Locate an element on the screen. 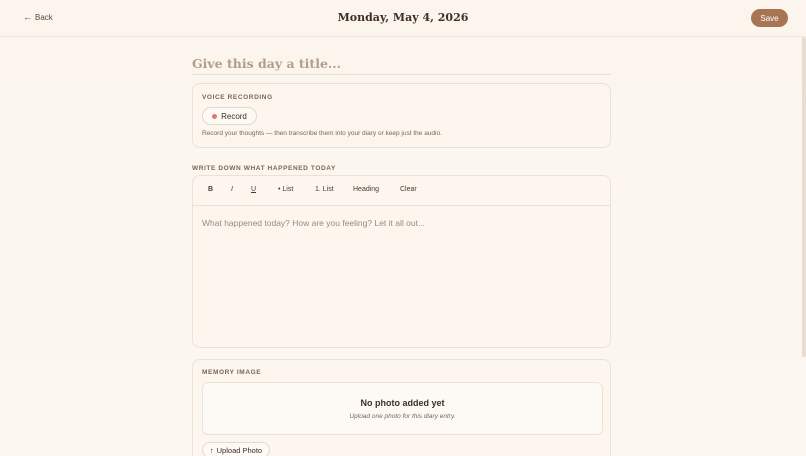 The image size is (806, 456). title-input is located at coordinates (401, 64).